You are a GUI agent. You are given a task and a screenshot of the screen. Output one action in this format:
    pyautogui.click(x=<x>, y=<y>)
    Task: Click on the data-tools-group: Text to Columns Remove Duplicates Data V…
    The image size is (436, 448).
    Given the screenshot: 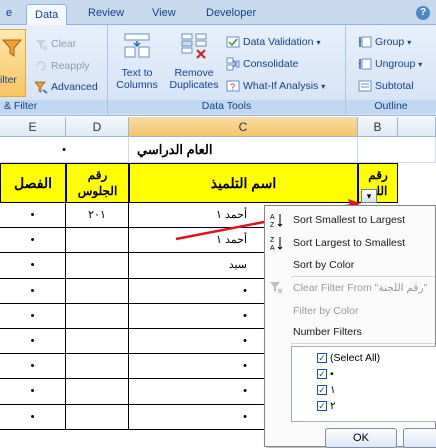 What is the action you would take?
    pyautogui.click(x=227, y=70)
    